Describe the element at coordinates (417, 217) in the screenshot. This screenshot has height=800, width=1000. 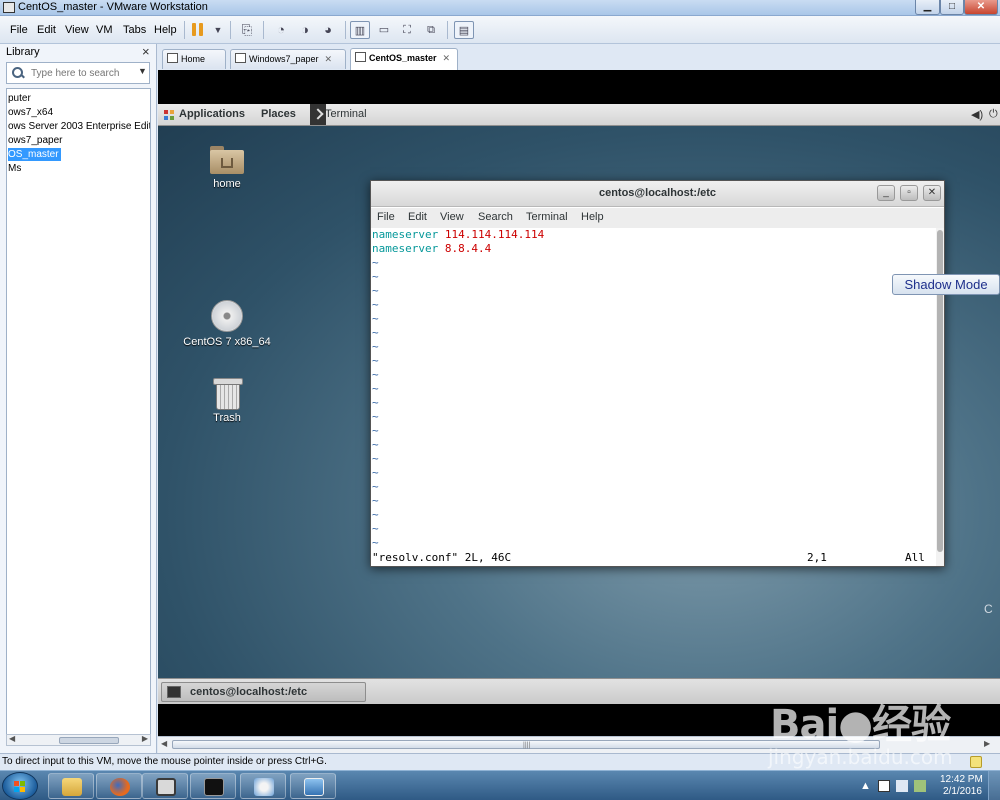
I see `terminal-menu-edit: Edit` at that location.